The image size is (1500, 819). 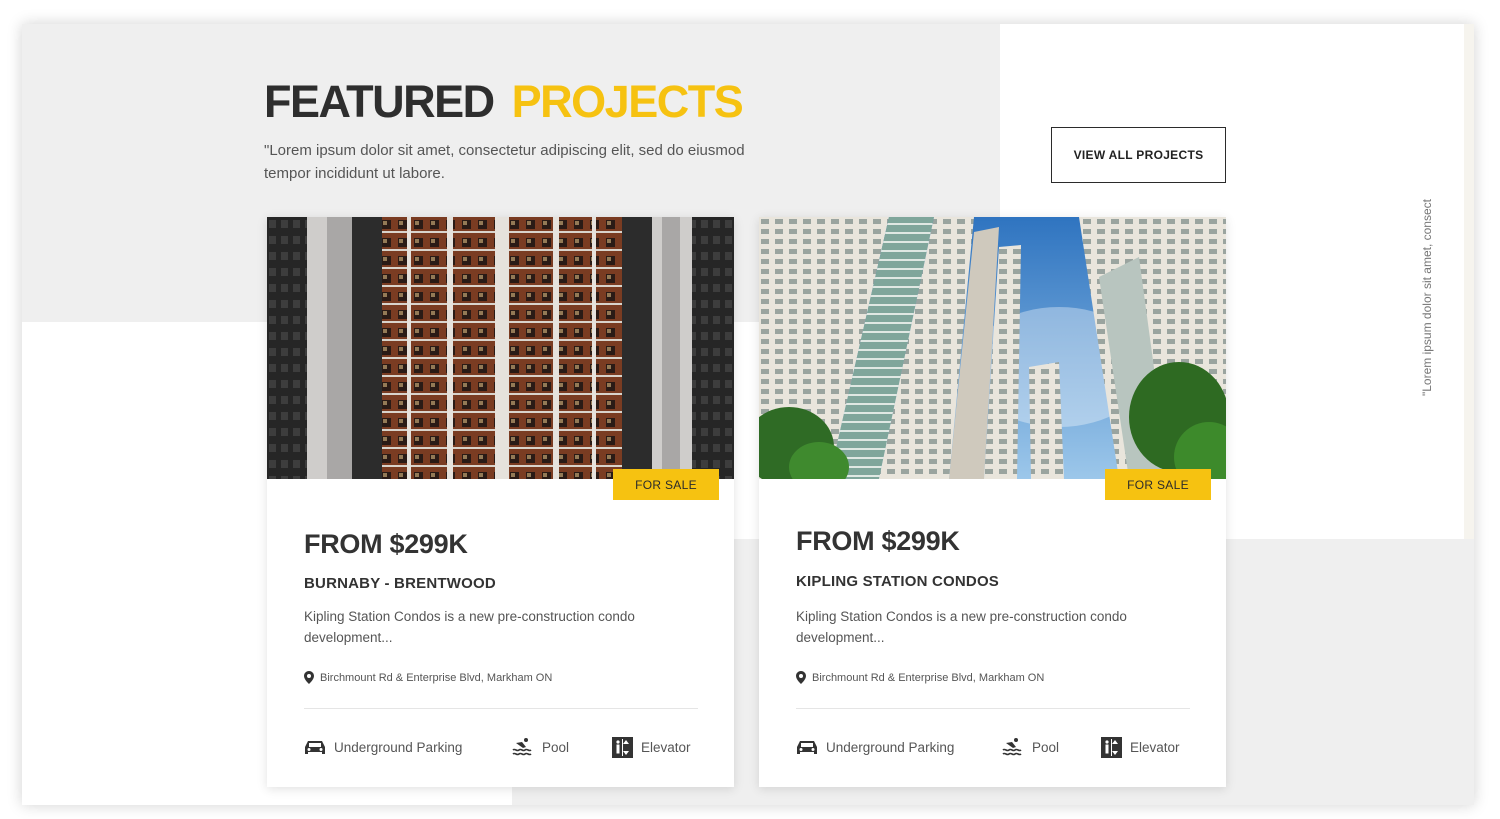 What do you see at coordinates (897, 581) in the screenshot?
I see `project-name: KIPLING STATION CONDOS` at bounding box center [897, 581].